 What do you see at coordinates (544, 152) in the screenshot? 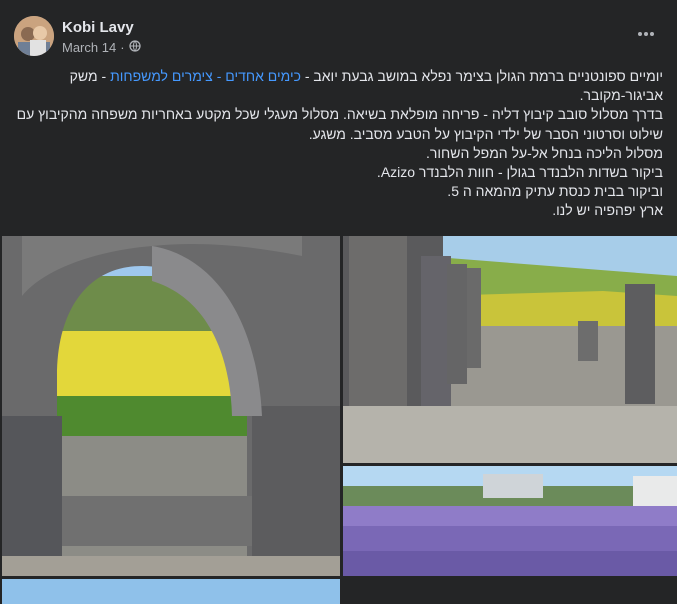
I see `post-line: מסלול הליכה בנחל אל-על המפל השחור.` at bounding box center [544, 152].